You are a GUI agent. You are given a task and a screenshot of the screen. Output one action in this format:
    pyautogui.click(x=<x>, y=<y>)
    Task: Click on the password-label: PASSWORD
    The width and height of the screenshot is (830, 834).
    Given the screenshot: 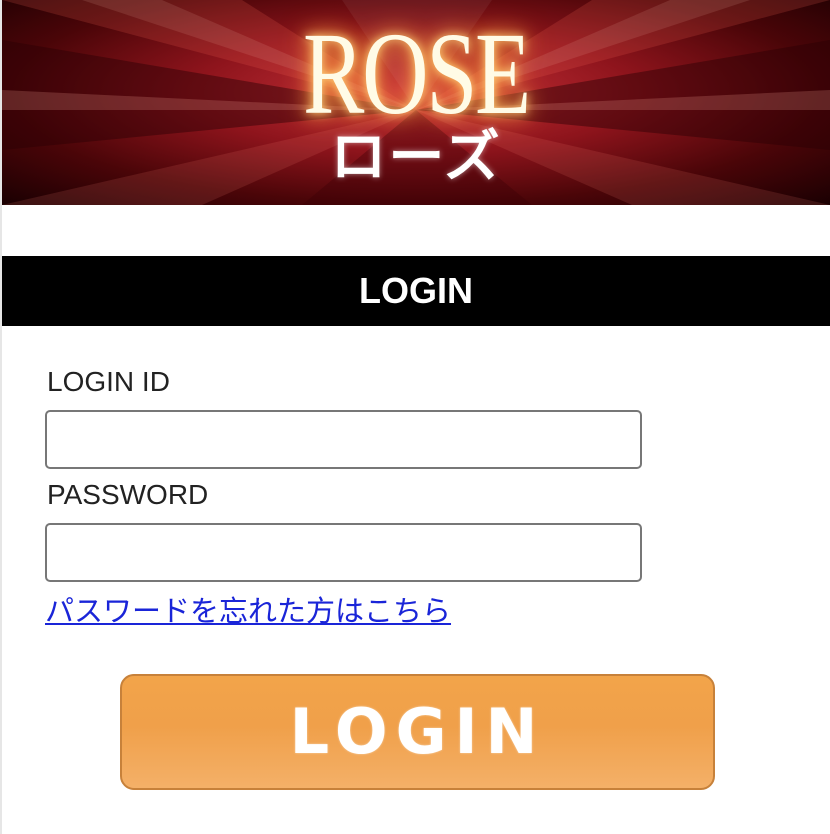 What is the action you would take?
    pyautogui.click(x=128, y=494)
    